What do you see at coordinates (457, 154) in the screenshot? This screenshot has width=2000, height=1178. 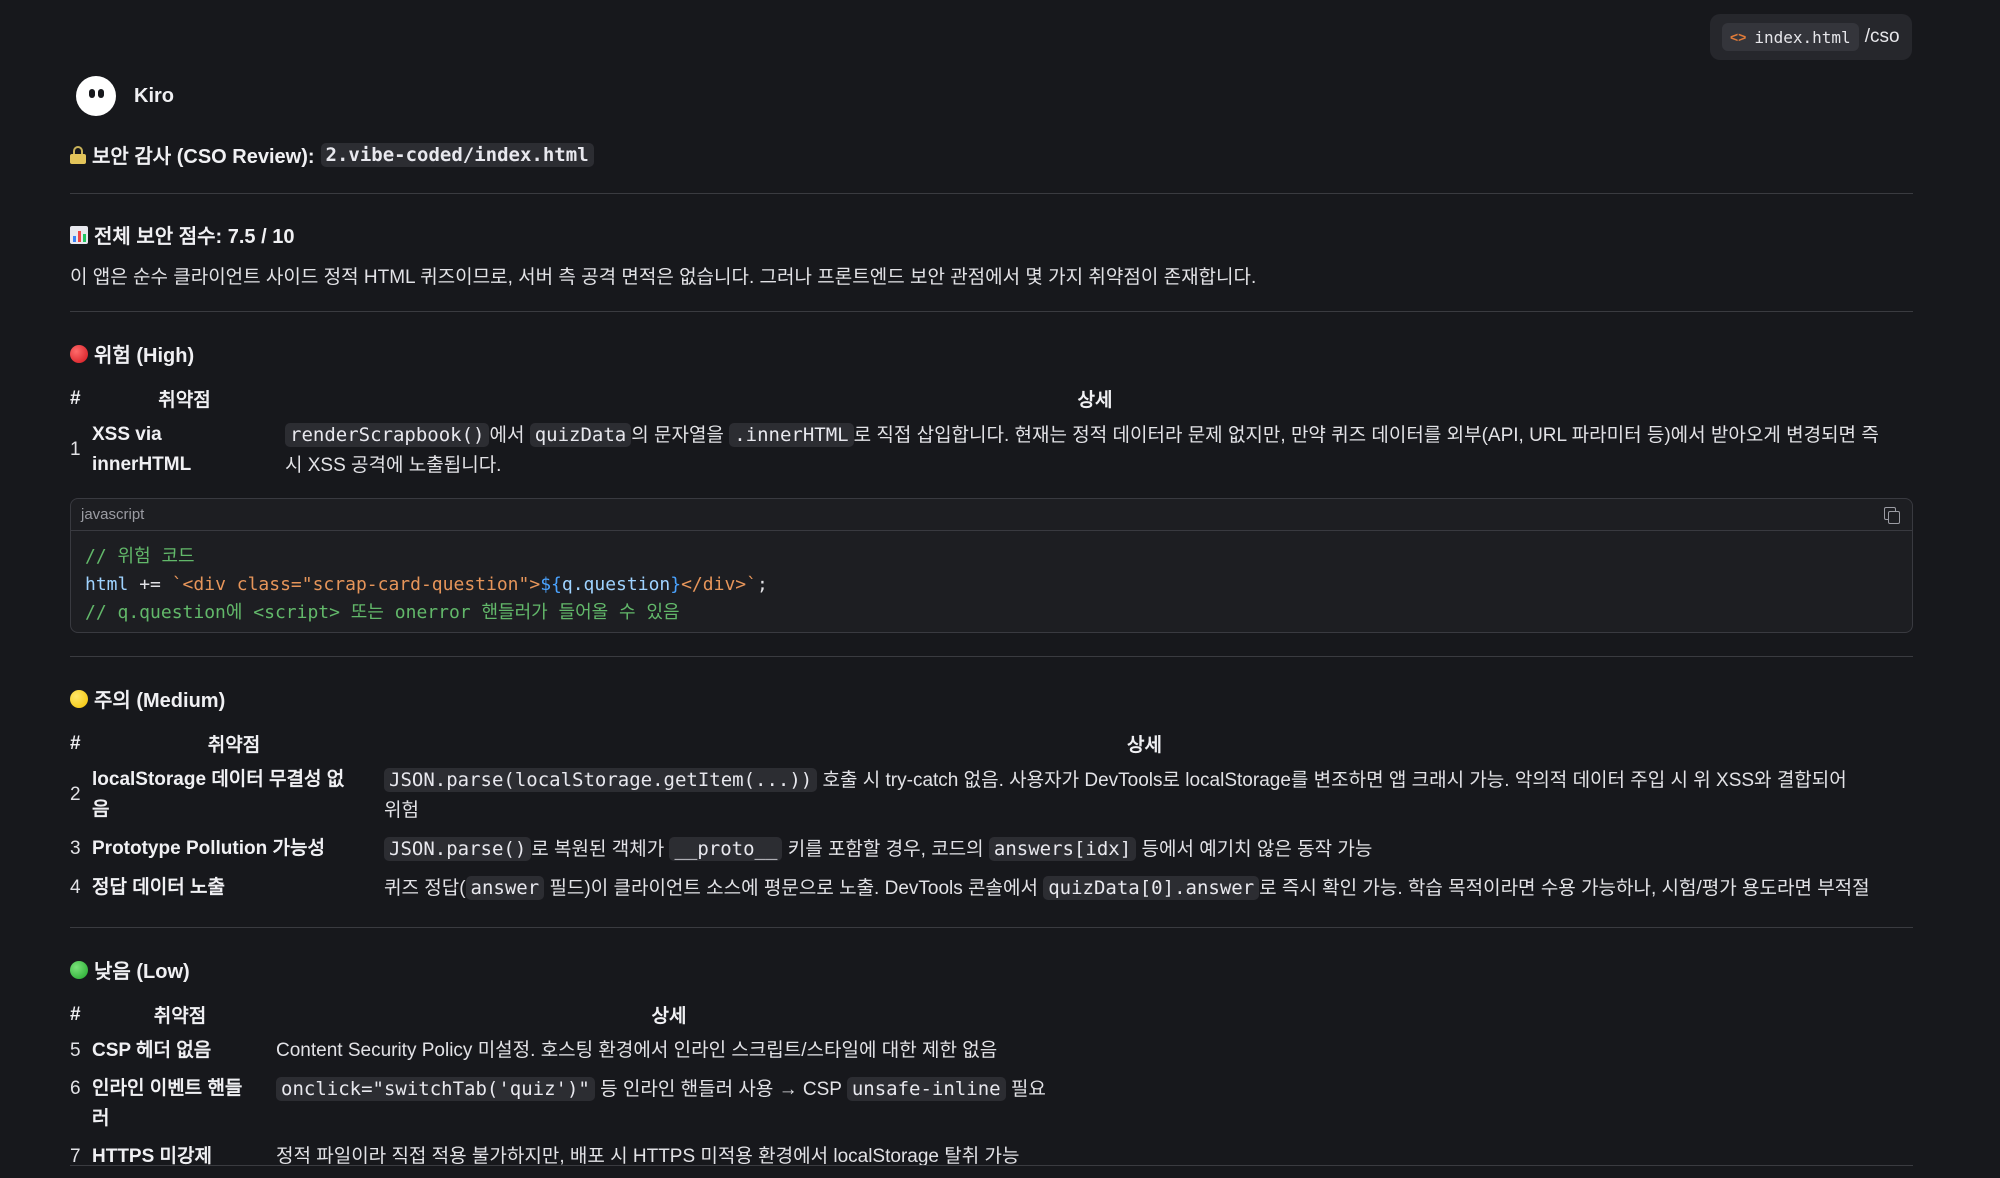 I see `review-file-path: 2.vibe-coded/index.html` at bounding box center [457, 154].